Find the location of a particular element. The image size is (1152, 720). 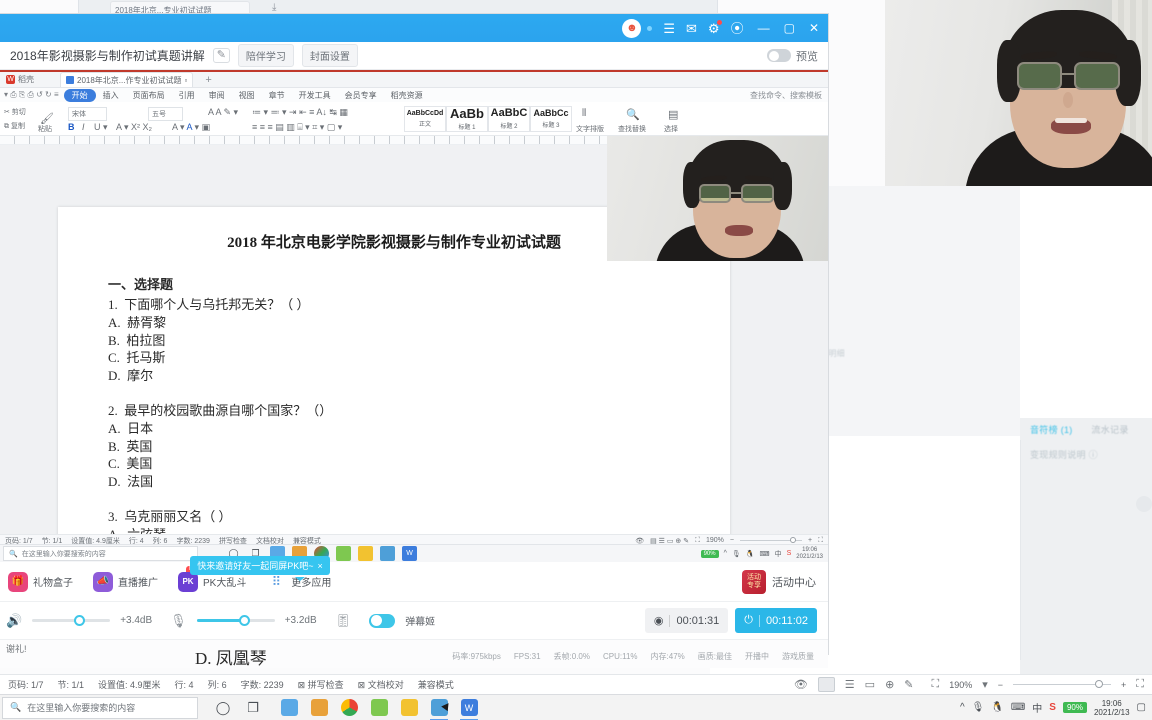

find-icon: 🔍 is located at coordinates (633, 114).